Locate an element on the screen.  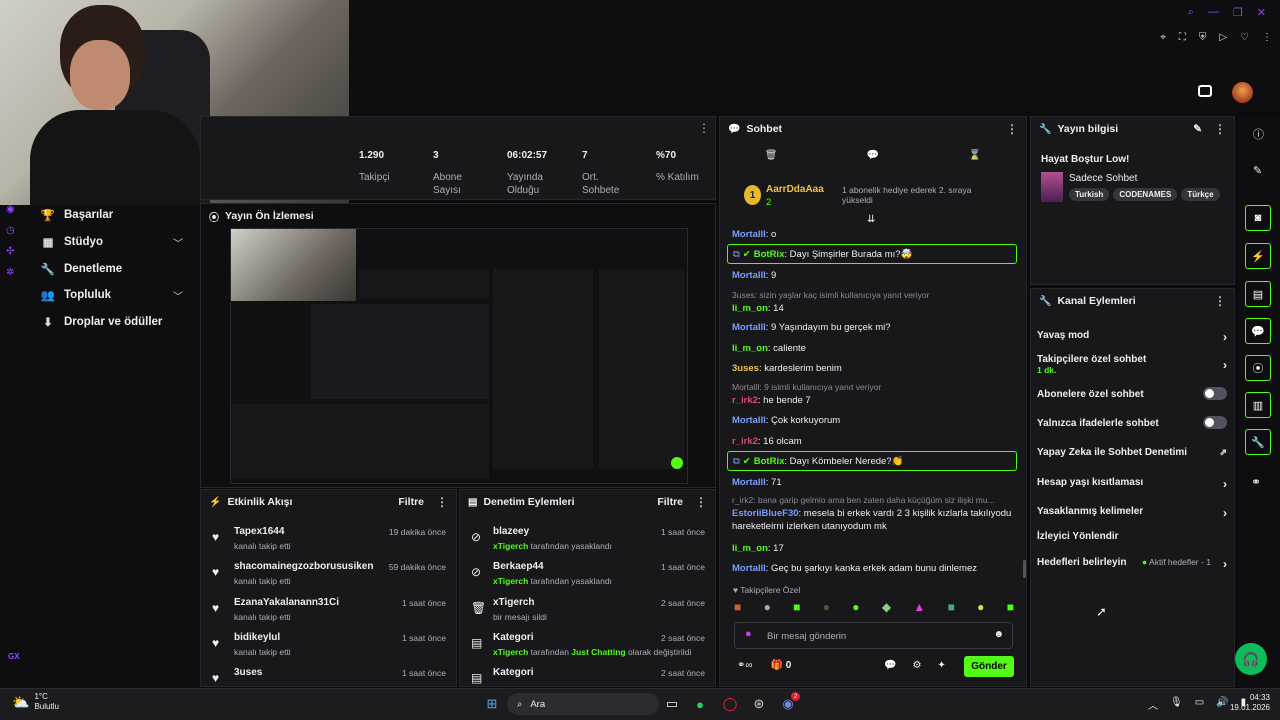
rail-broadcast-button: ⦿ is located at coordinates (1258, 368).